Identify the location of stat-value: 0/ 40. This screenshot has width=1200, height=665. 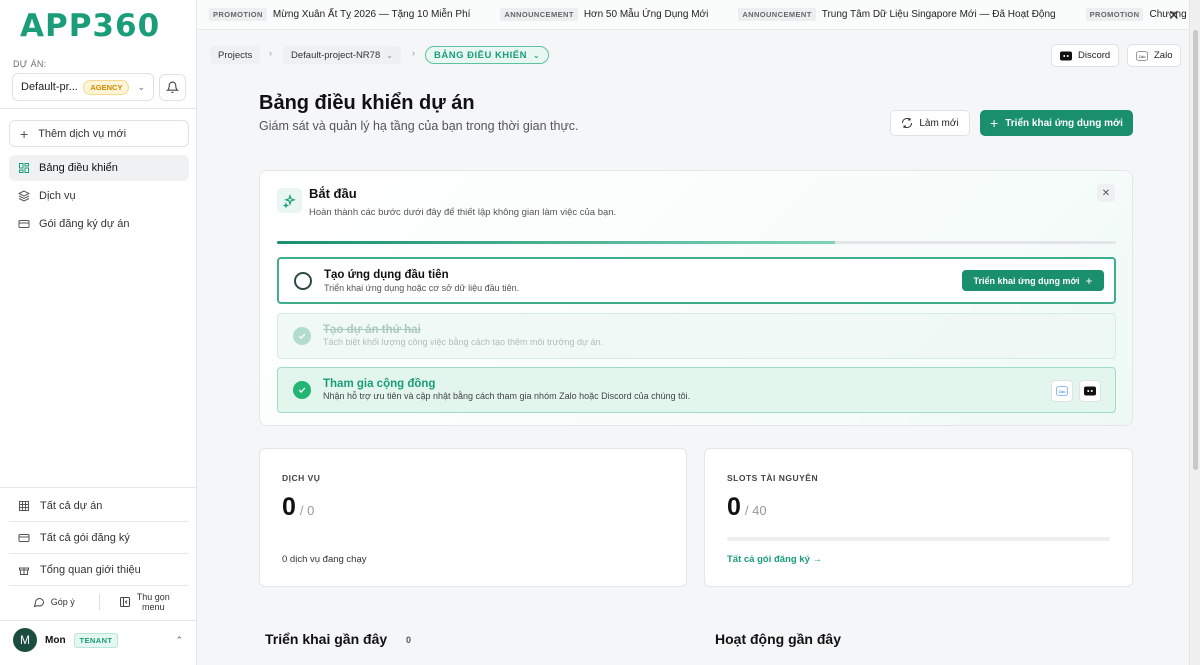
(747, 507).